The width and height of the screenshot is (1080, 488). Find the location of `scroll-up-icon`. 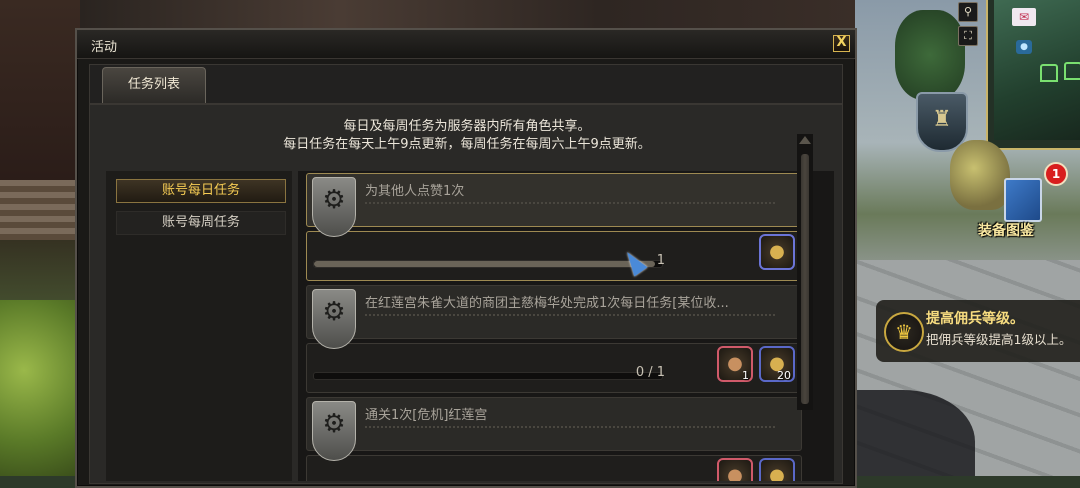

scroll-up-icon is located at coordinates (805, 140).